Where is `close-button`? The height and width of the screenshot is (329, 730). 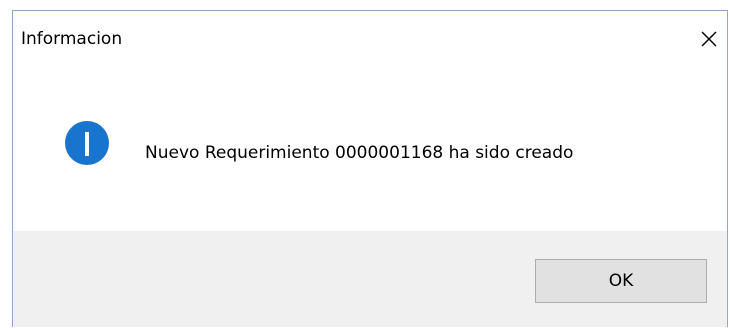 close-button is located at coordinates (709, 39).